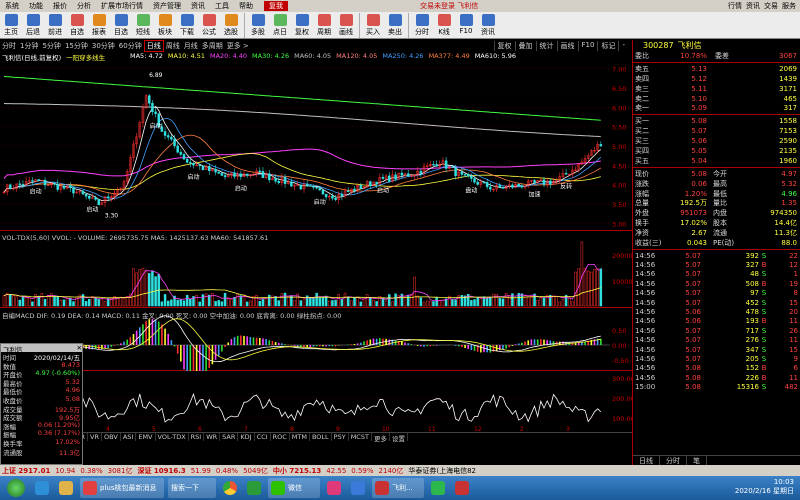 This screenshot has height=500, width=800. What do you see at coordinates (212, 437) in the screenshot?
I see `indicator-tab: WR` at bounding box center [212, 437].